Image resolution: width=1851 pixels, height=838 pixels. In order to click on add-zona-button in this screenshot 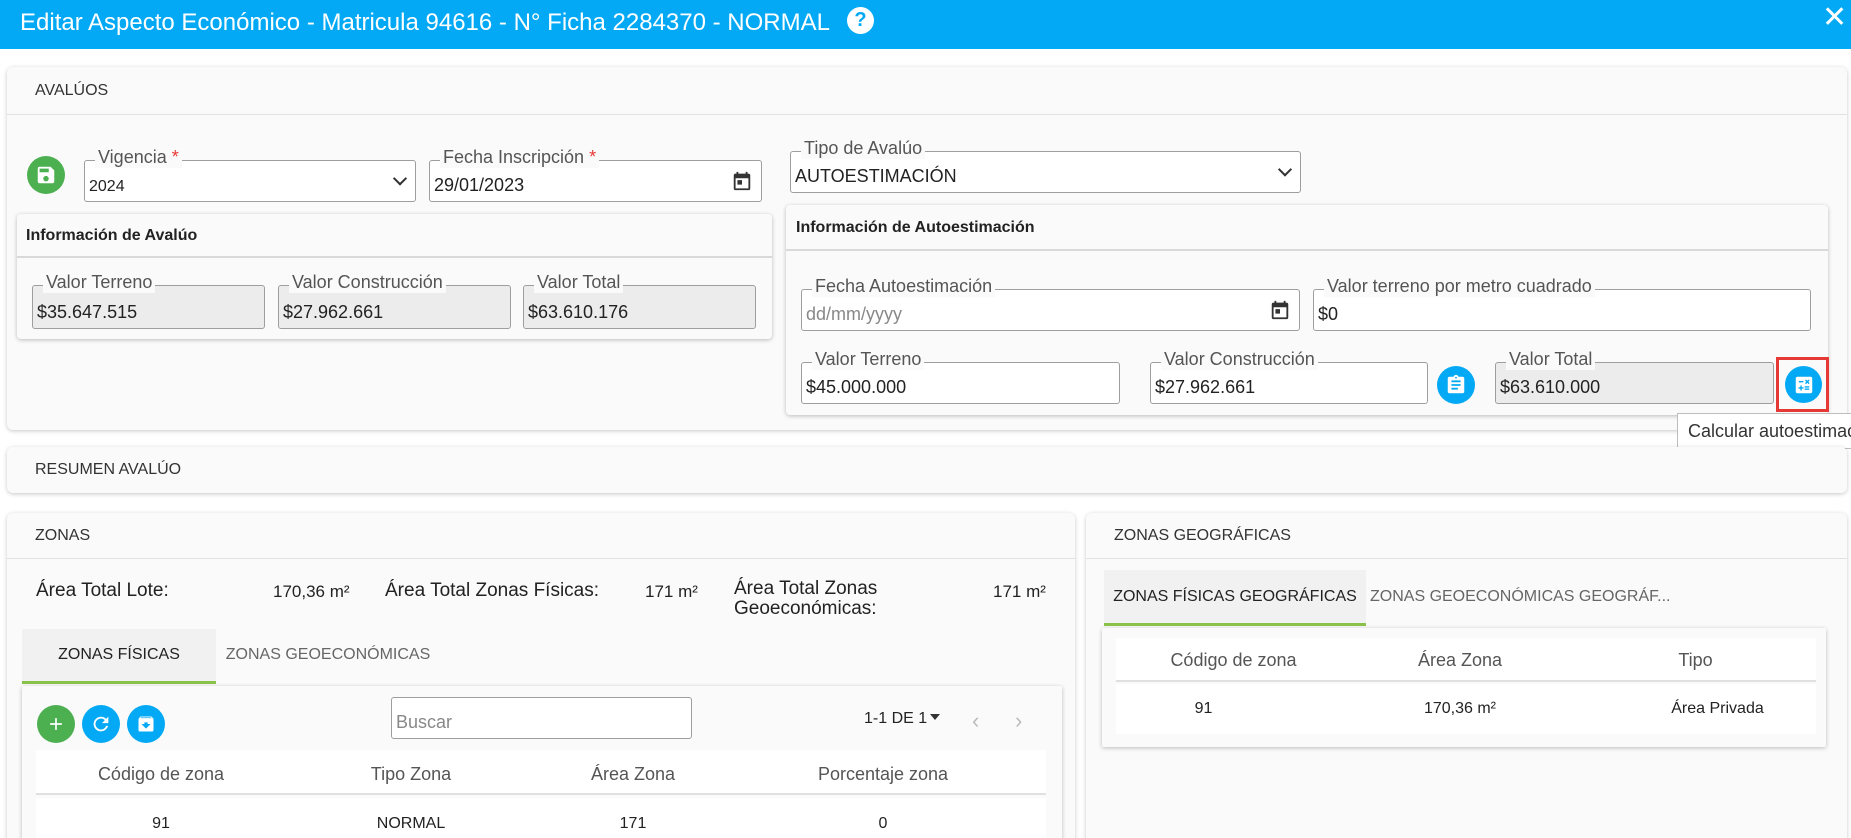, I will do `click(56, 724)`.